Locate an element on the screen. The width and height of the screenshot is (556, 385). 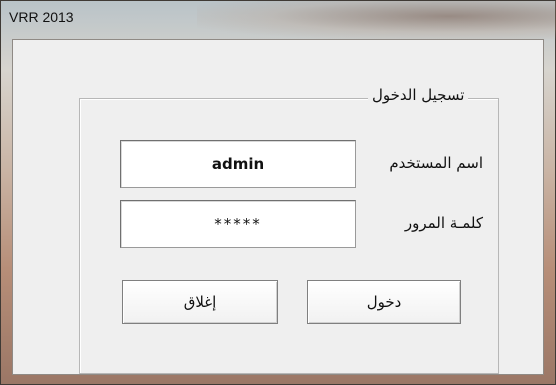
close-button: إغلاق is located at coordinates (200, 302).